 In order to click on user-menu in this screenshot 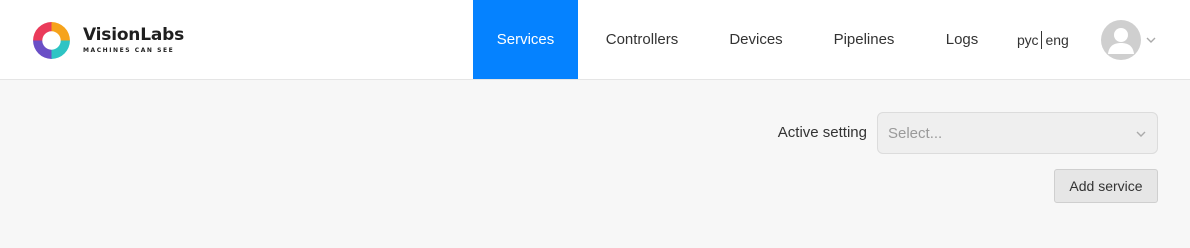, I will do `click(1129, 40)`.